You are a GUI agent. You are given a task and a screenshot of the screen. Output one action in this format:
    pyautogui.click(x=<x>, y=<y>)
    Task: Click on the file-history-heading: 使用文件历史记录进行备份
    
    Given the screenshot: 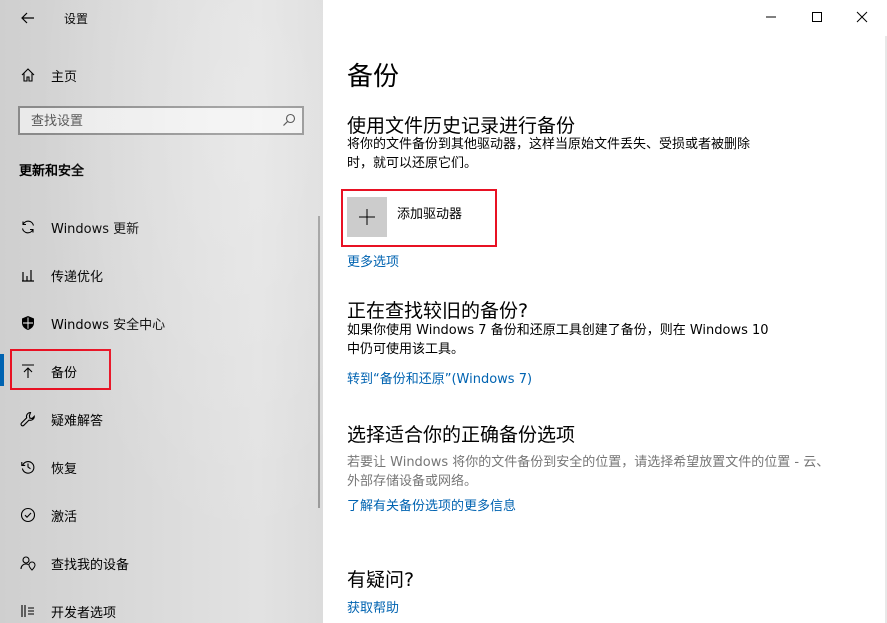 What is the action you would take?
    pyautogui.click(x=461, y=126)
    